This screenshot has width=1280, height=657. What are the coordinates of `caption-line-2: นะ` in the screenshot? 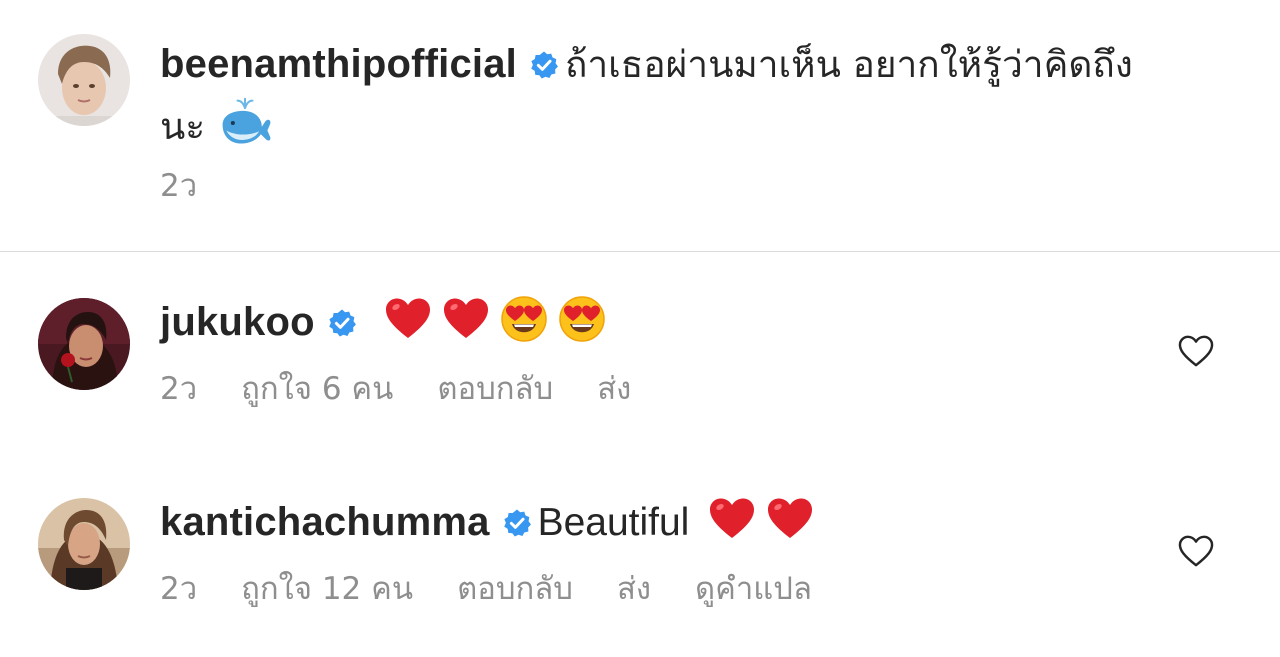 It's located at (680, 124).